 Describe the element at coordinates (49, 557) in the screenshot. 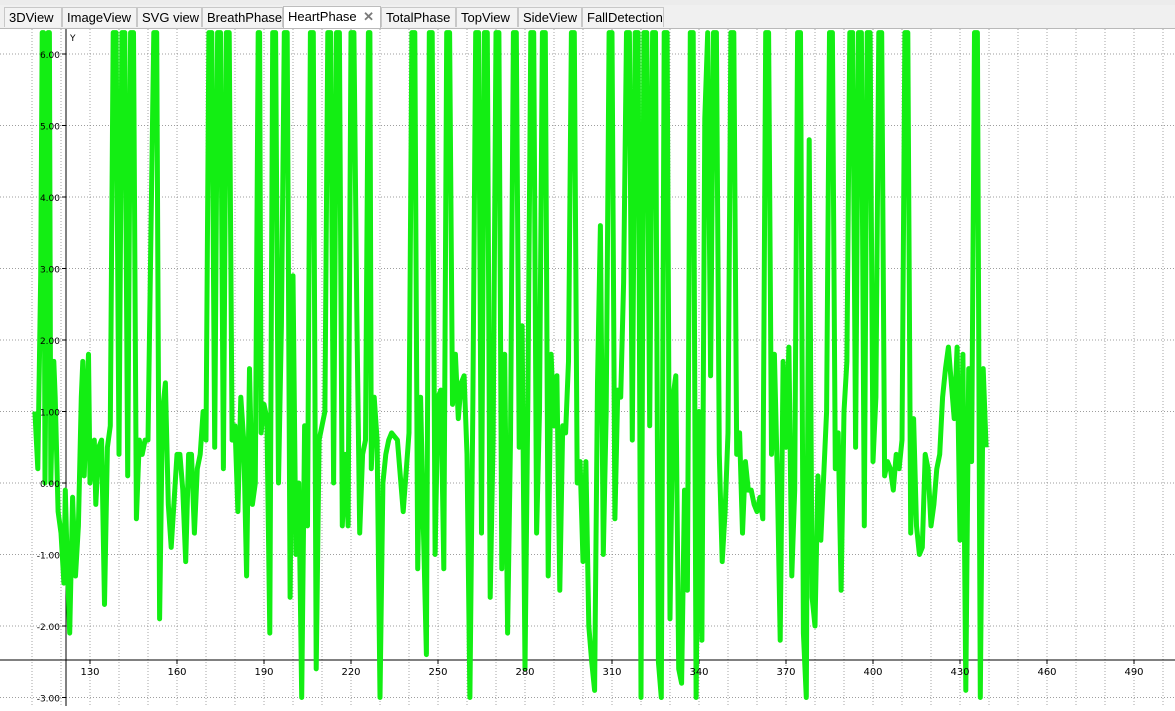

I see `y-tick-label: -1.00` at that location.